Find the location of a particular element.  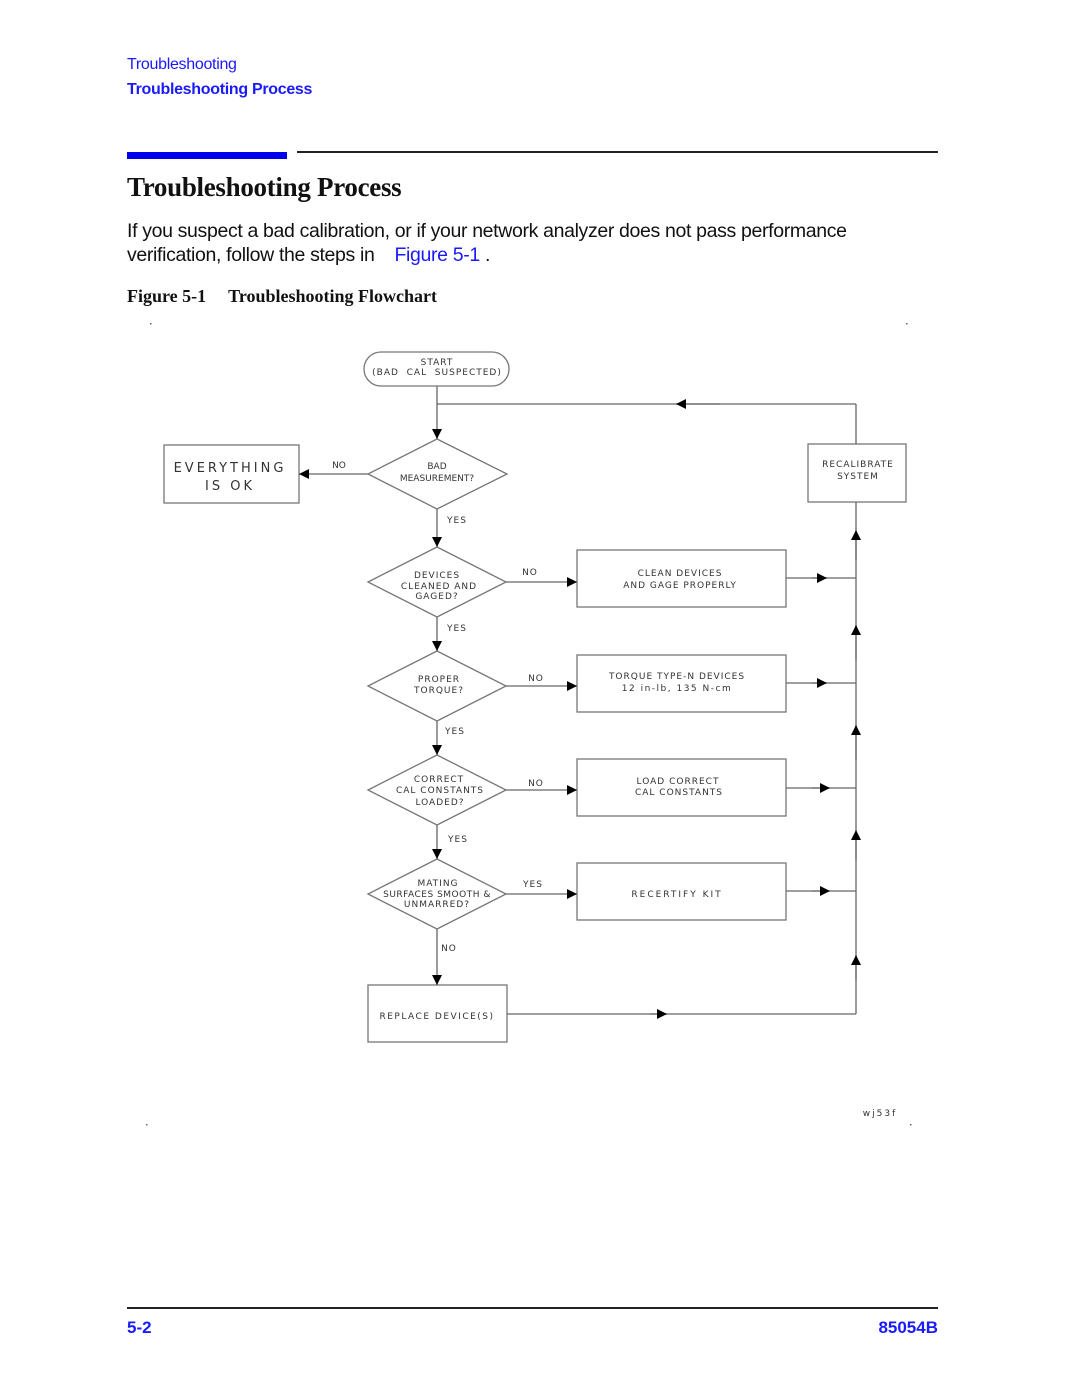

decision-2-line1: DEVICES is located at coordinates (437, 576).